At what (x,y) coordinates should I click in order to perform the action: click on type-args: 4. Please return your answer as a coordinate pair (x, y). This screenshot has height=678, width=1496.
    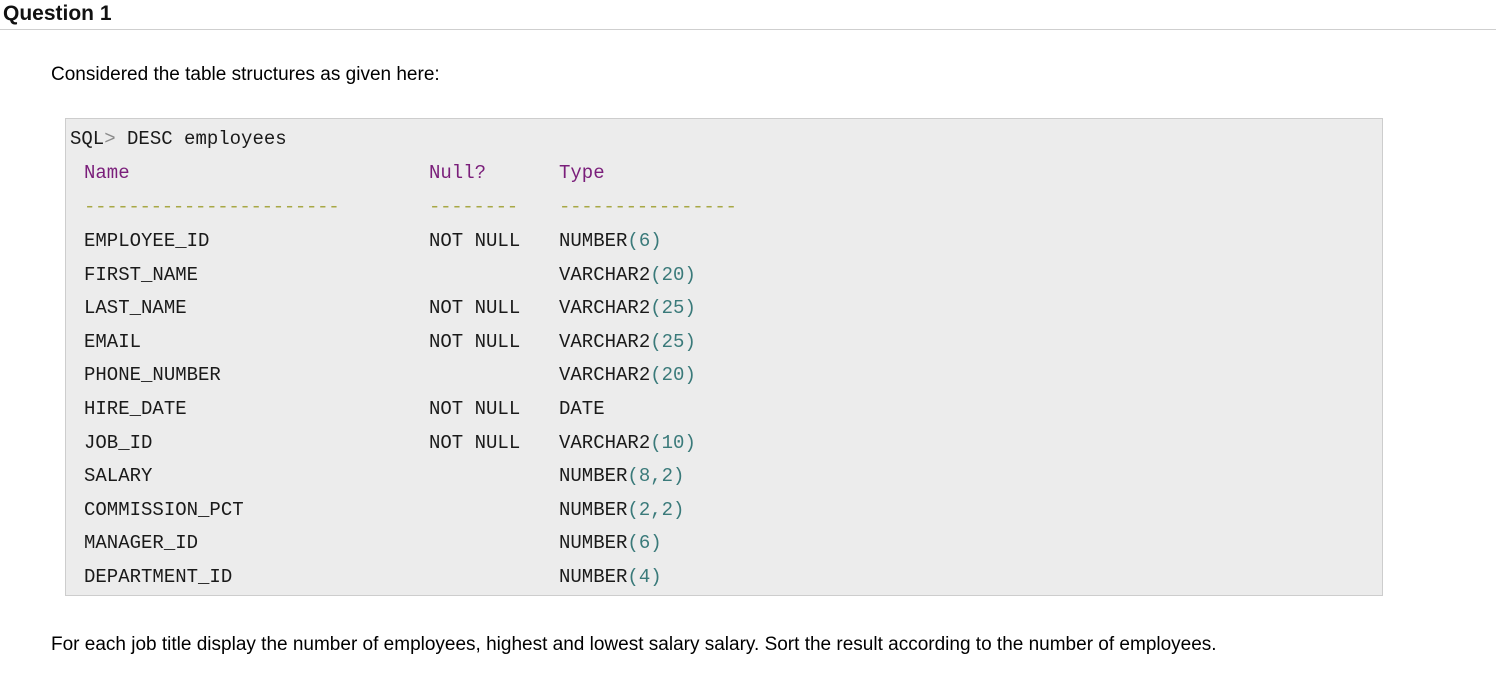
    Looking at the image, I should click on (644, 577).